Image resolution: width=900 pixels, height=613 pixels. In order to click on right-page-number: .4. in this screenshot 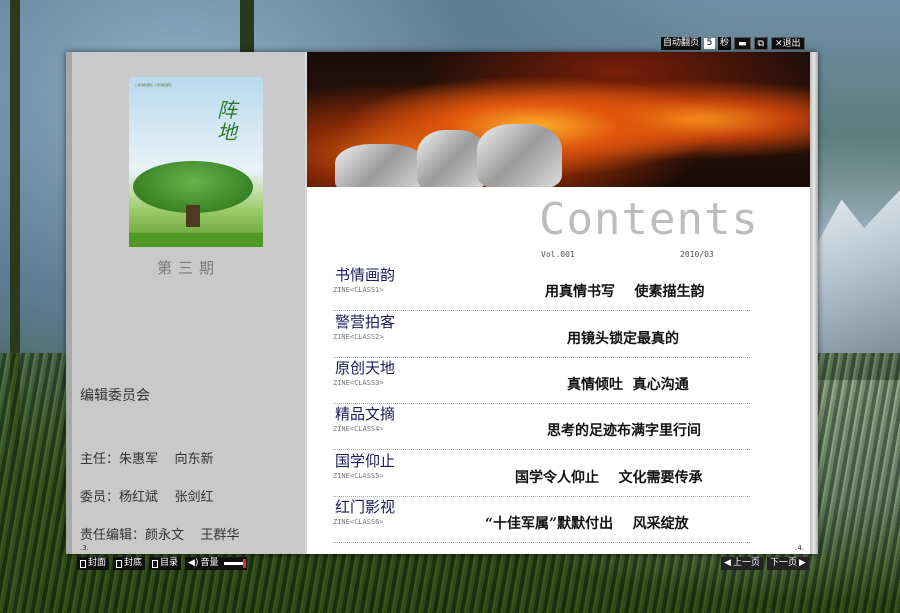, I will do `click(799, 548)`.